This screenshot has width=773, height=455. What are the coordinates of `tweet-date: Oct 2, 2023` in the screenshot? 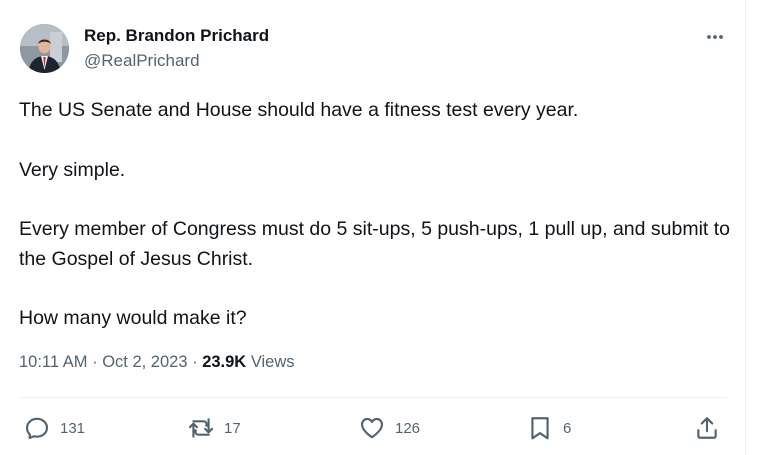 It's located at (144, 362).